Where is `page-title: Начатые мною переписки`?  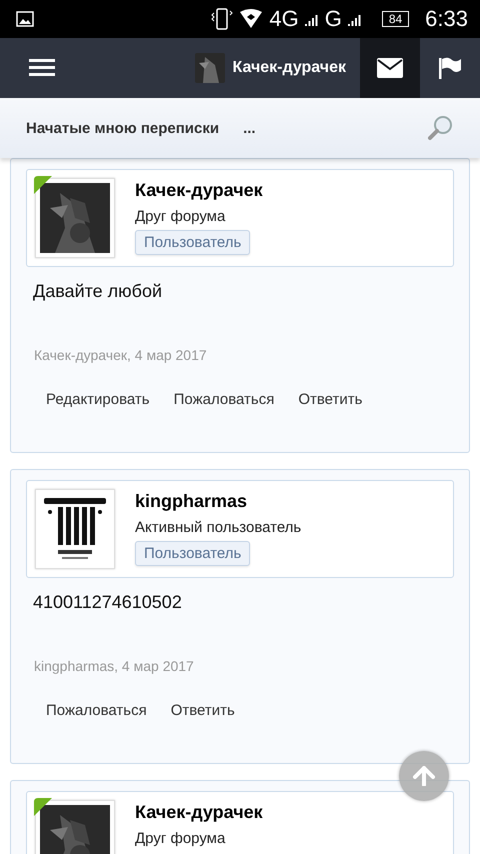 page-title: Начатые мною переписки is located at coordinates (123, 128).